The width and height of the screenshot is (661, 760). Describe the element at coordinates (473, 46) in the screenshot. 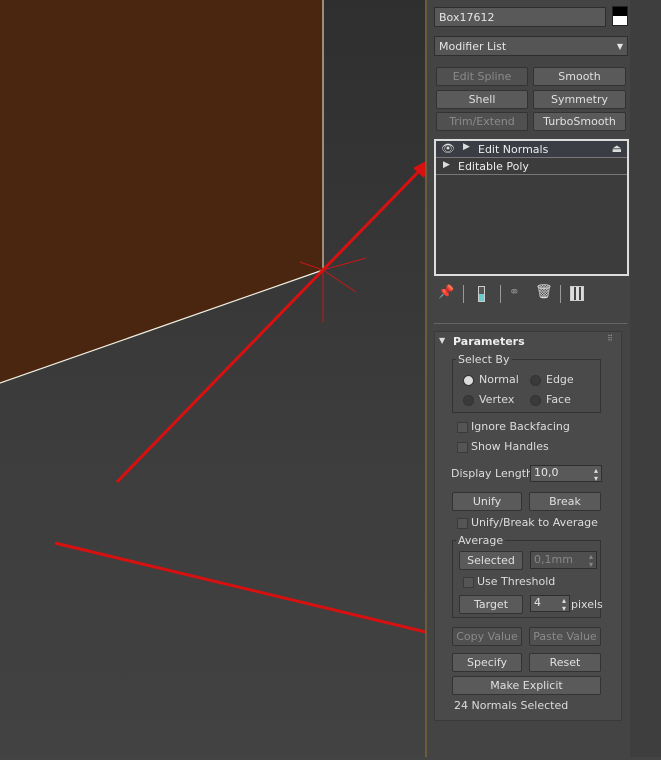

I see `modifier-list-label: Modifier List` at that location.